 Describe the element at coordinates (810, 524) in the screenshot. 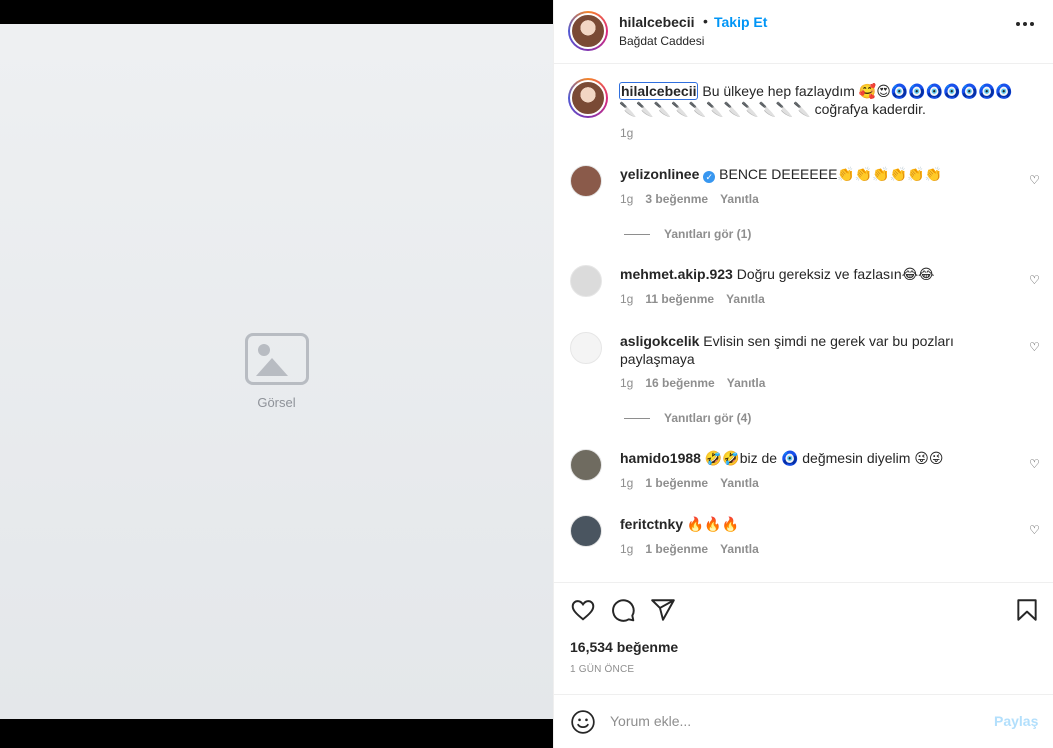

I see `comment-text-block: feritctnky 🔥🔥🔥` at that location.